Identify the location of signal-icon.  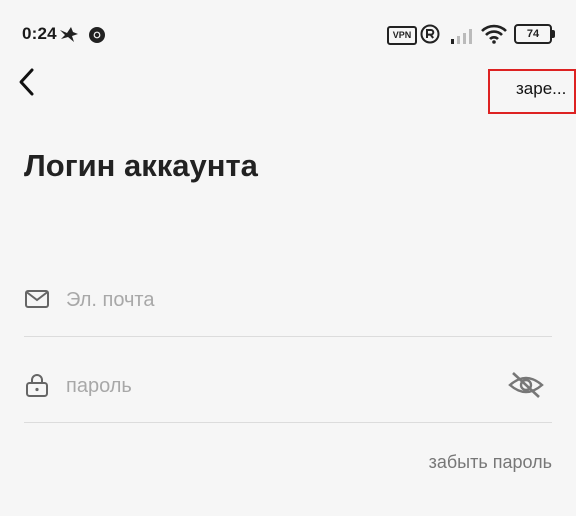
(461, 36).